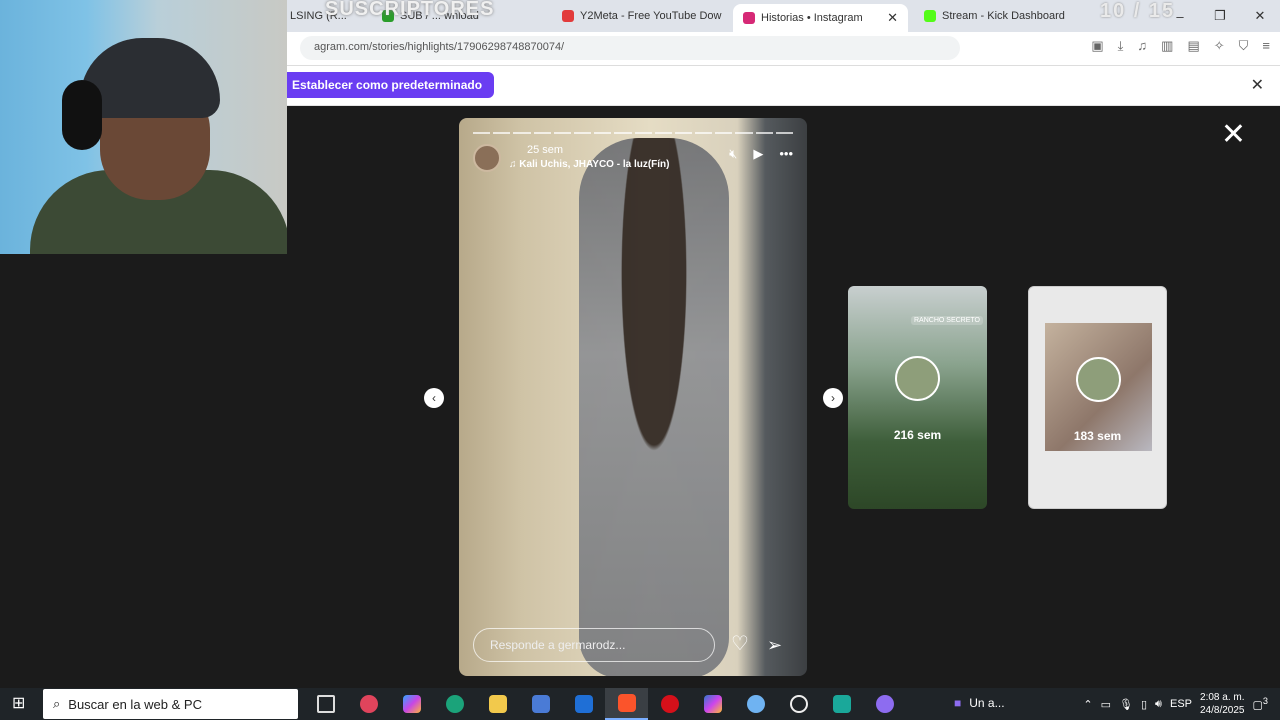 Image resolution: width=1280 pixels, height=720 pixels. What do you see at coordinates (1265, 701) in the screenshot?
I see `notification-count: 3` at bounding box center [1265, 701].